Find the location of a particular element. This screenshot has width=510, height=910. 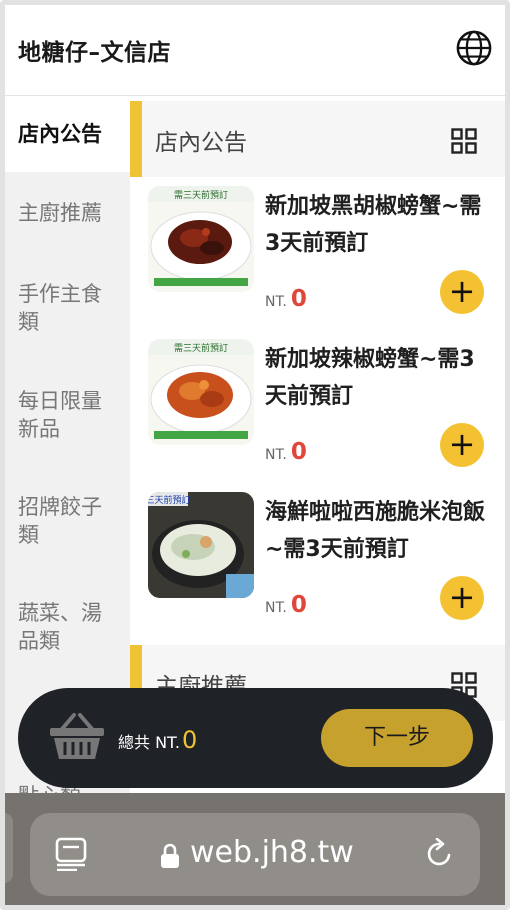

menu-item: 三天前預訂 海鮮啦啦西施脆米泡飯~需3天前預訂 NT. 0 + is located at coordinates (317, 568).